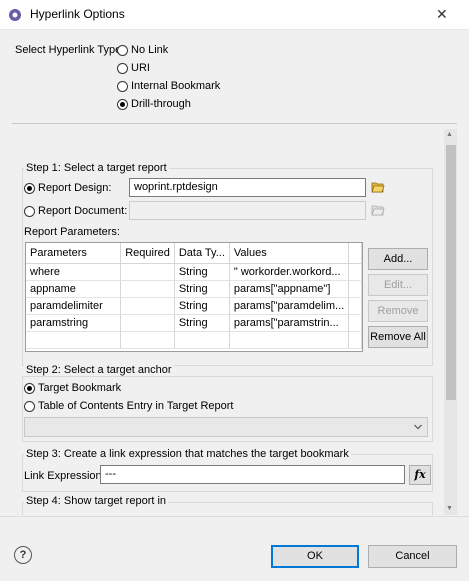  What do you see at coordinates (147, 253) in the screenshot?
I see `column-header: Required` at bounding box center [147, 253].